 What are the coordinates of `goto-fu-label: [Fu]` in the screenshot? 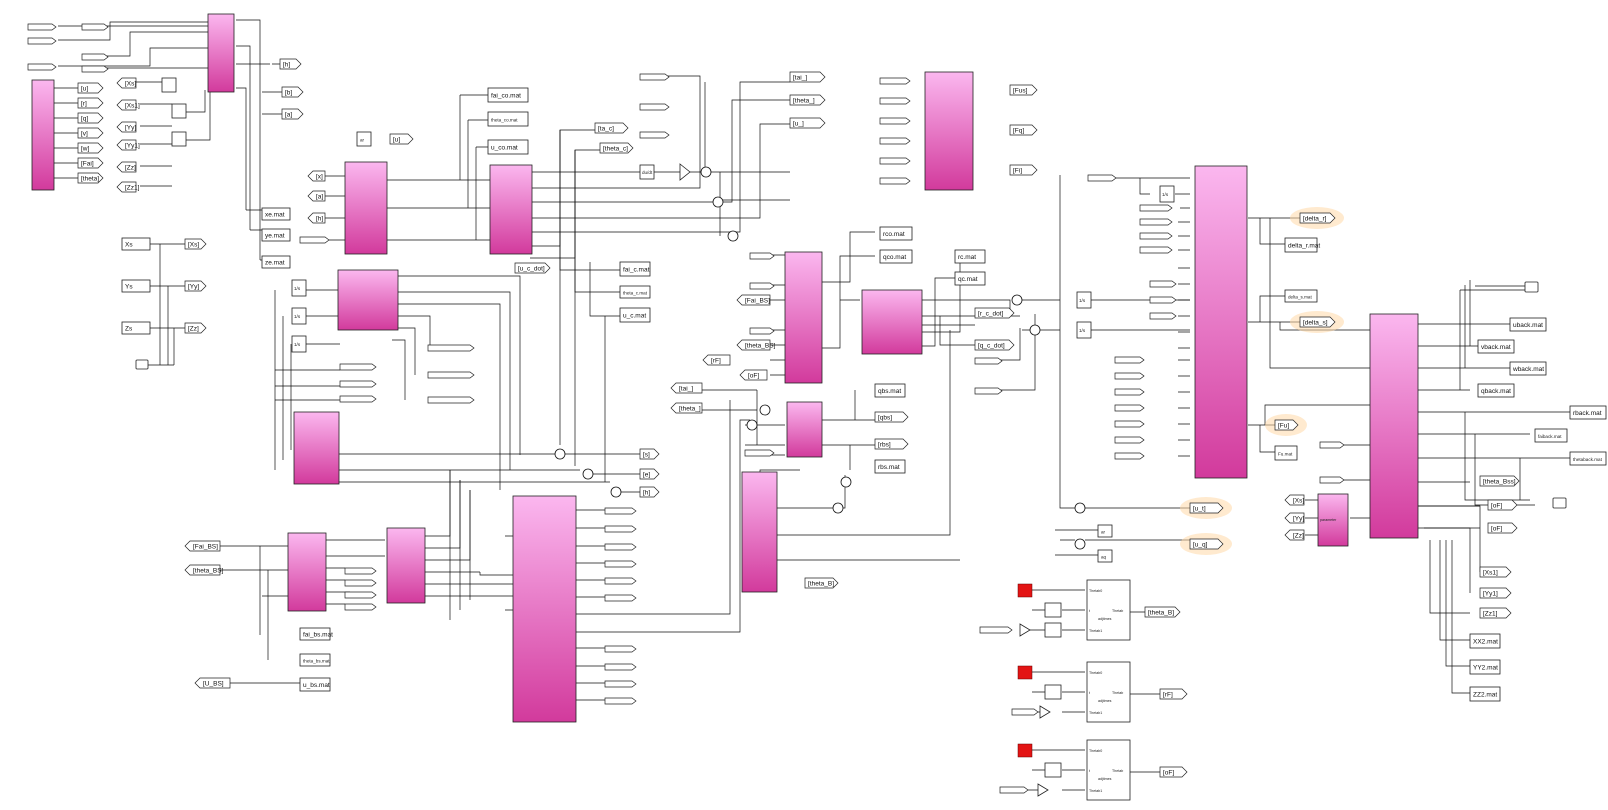 It's located at (1283, 425).